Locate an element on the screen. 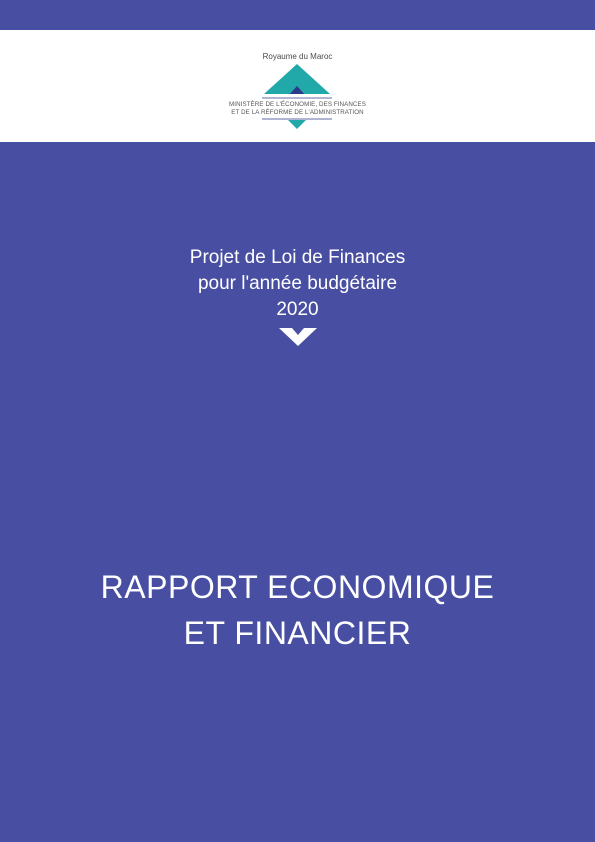  report-title-line1: RAPPORT ECONOMIQUE is located at coordinates (297, 587).